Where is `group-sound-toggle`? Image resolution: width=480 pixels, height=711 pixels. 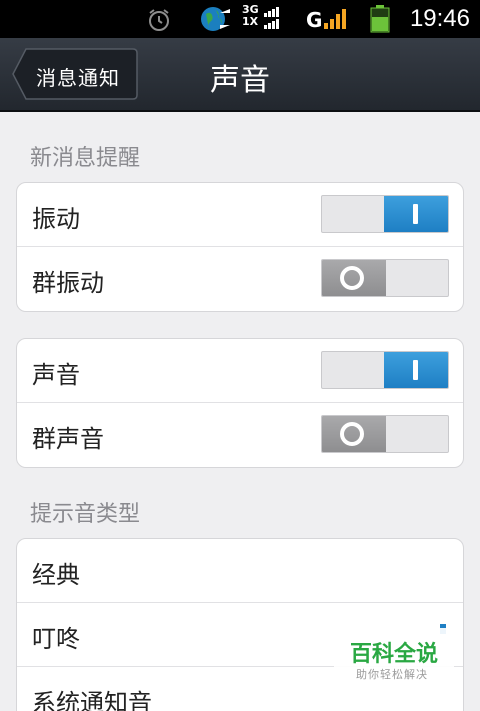
group-sound-toggle is located at coordinates (385, 434).